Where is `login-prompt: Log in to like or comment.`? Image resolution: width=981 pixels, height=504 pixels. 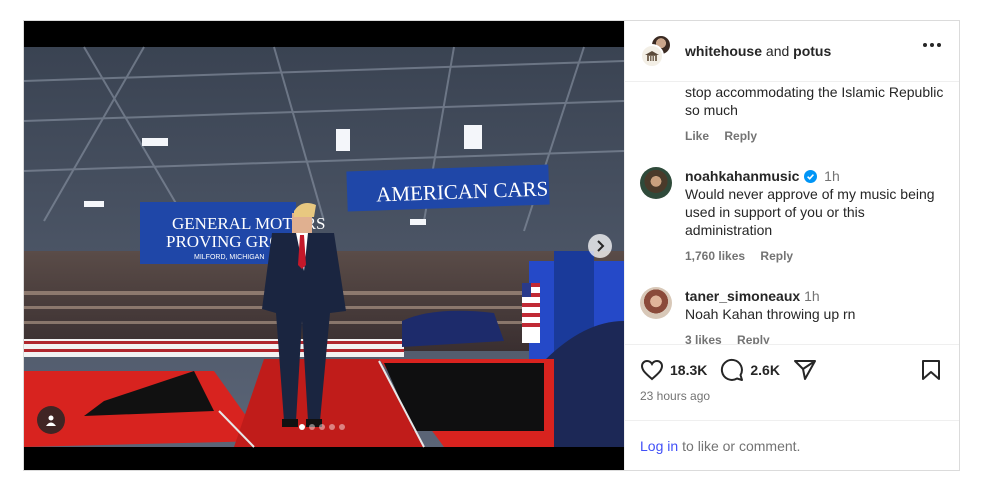 login-prompt: Log in to like or comment. is located at coordinates (792, 445).